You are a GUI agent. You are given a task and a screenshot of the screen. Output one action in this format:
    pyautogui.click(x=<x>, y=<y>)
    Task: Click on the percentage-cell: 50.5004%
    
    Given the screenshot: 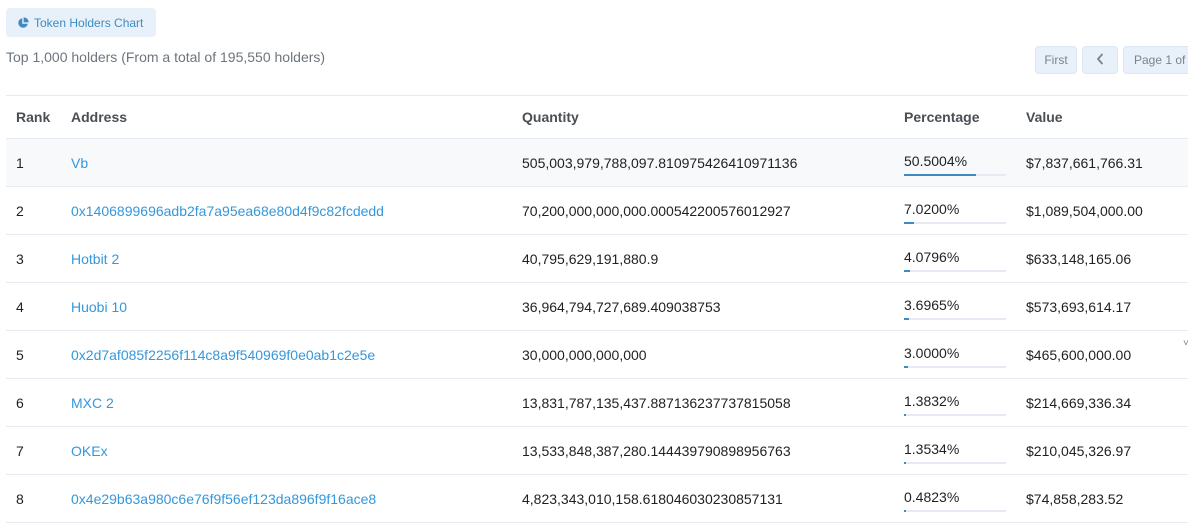 What is the action you would take?
    pyautogui.click(x=955, y=162)
    